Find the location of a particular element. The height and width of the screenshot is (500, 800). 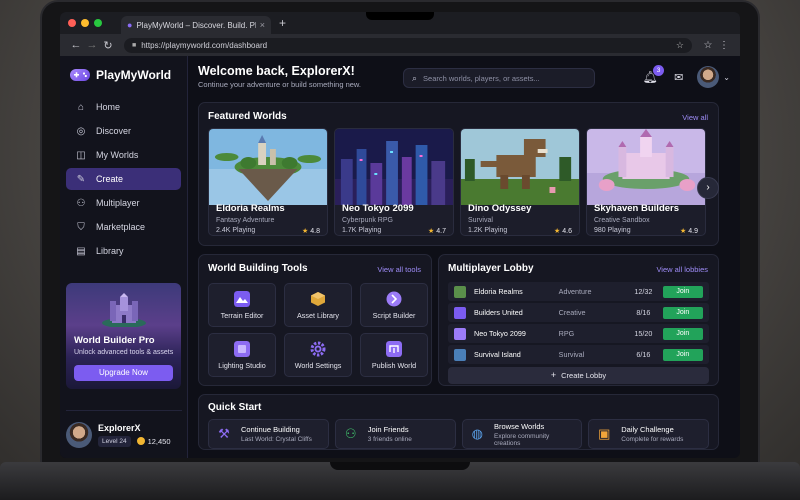

lobby-row-eldoria-realms: Eldoria Realms Adventure 12/32 Join is located at coordinates (578, 291).